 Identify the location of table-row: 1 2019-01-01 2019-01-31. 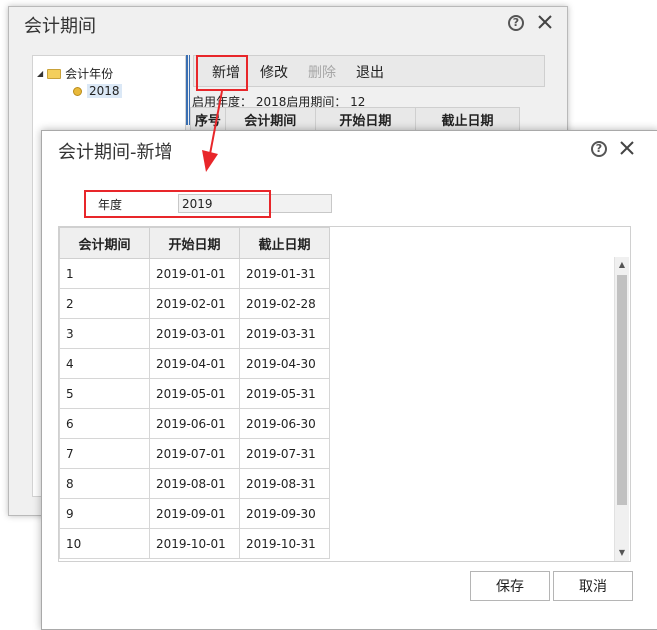
(194, 273).